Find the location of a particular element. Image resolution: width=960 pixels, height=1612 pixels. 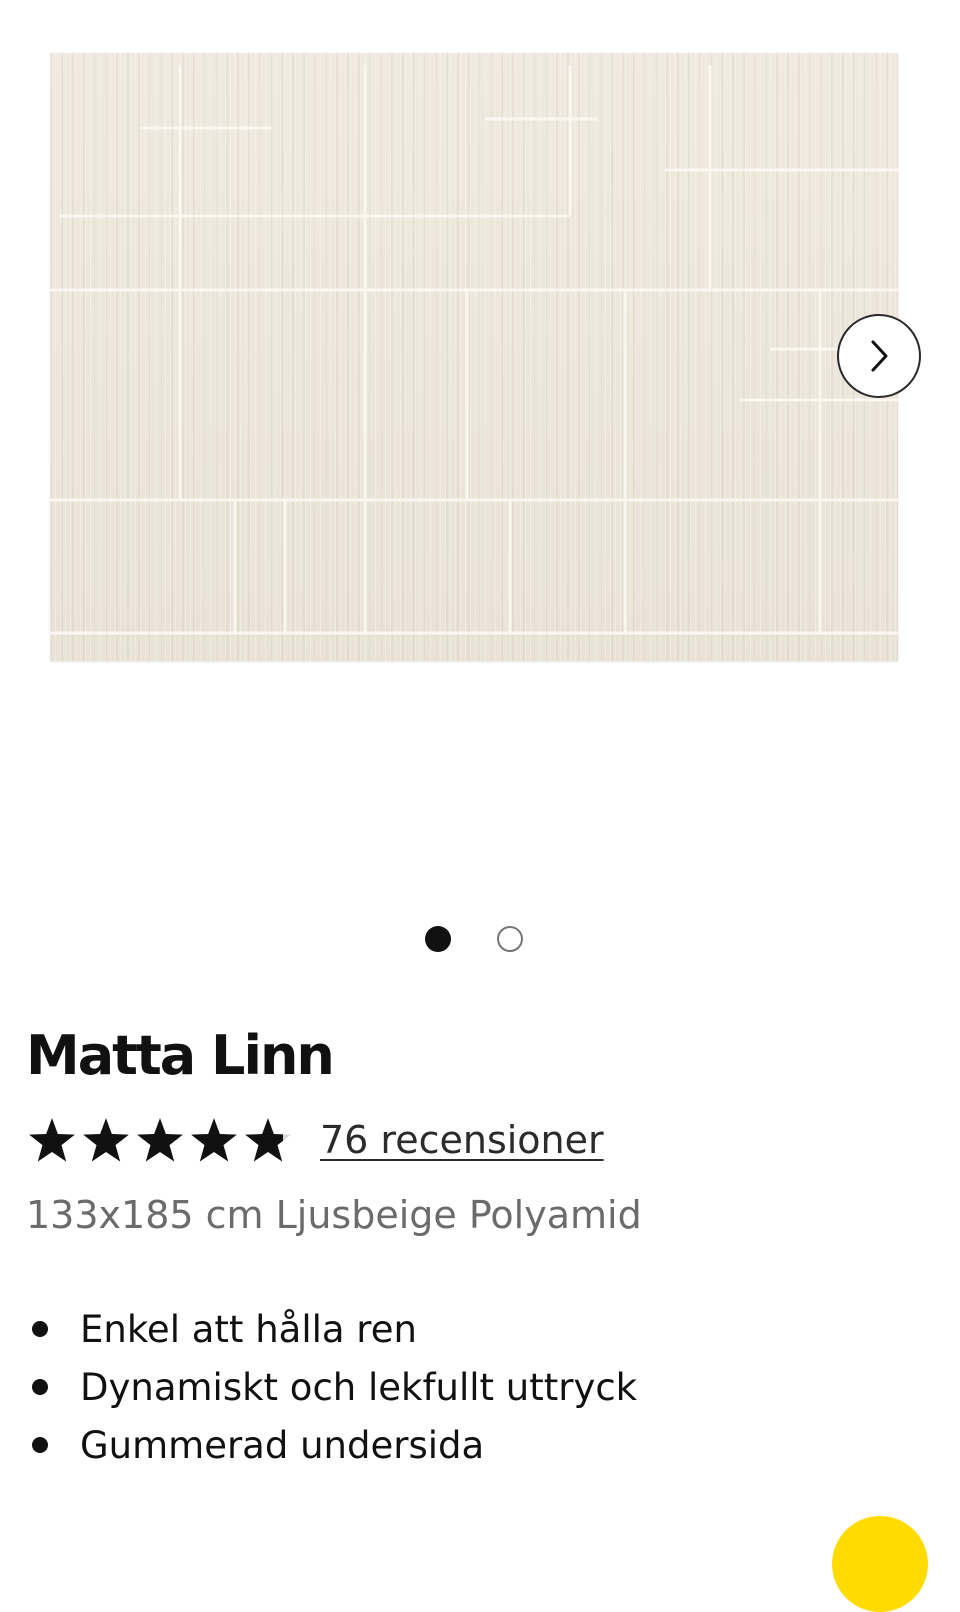

chat-button is located at coordinates (880, 1564).